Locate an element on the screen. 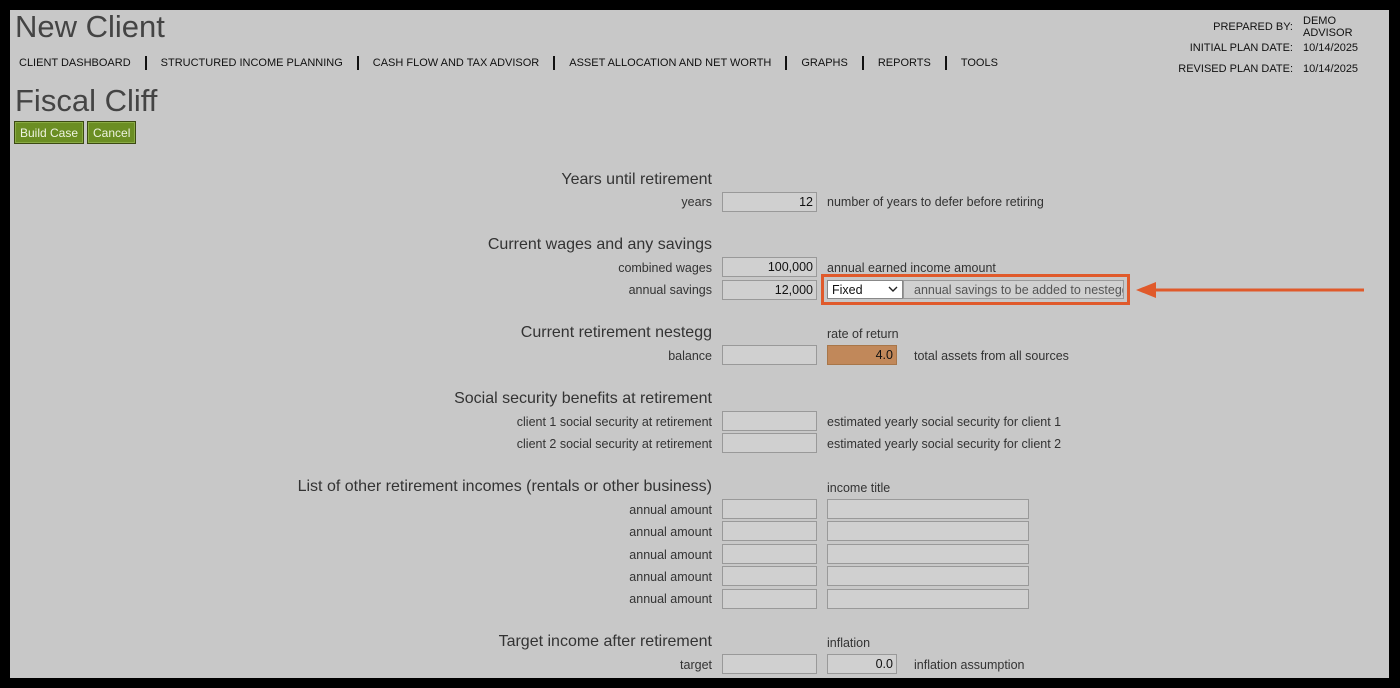 The width and height of the screenshot is (1400, 688). inflation-input is located at coordinates (862, 664).